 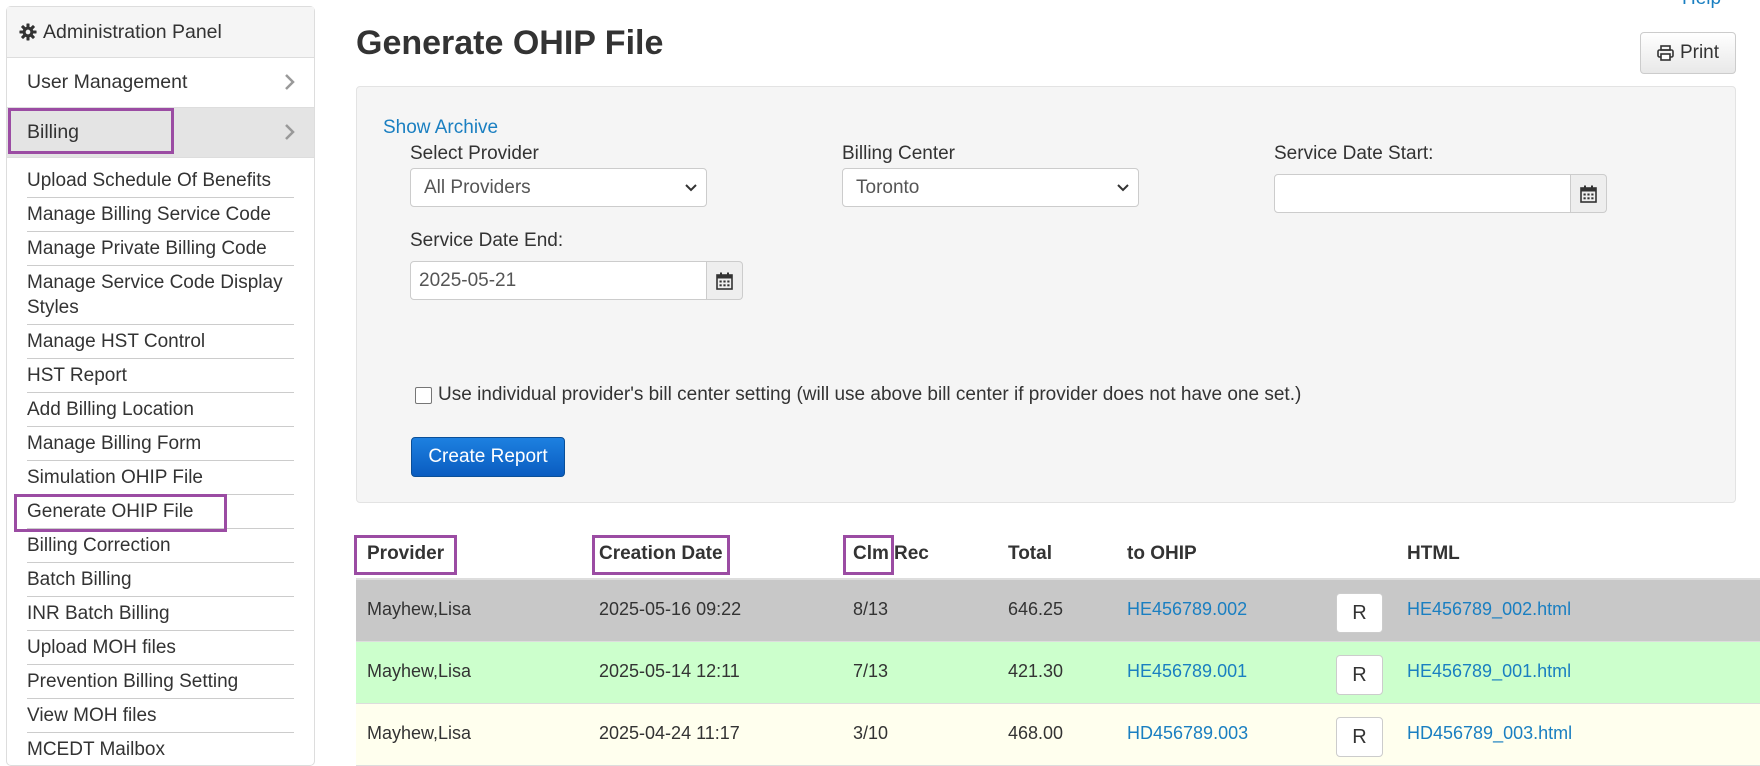 I want to click on html-file-link: HE456789_002.html, so click(x=1489, y=609).